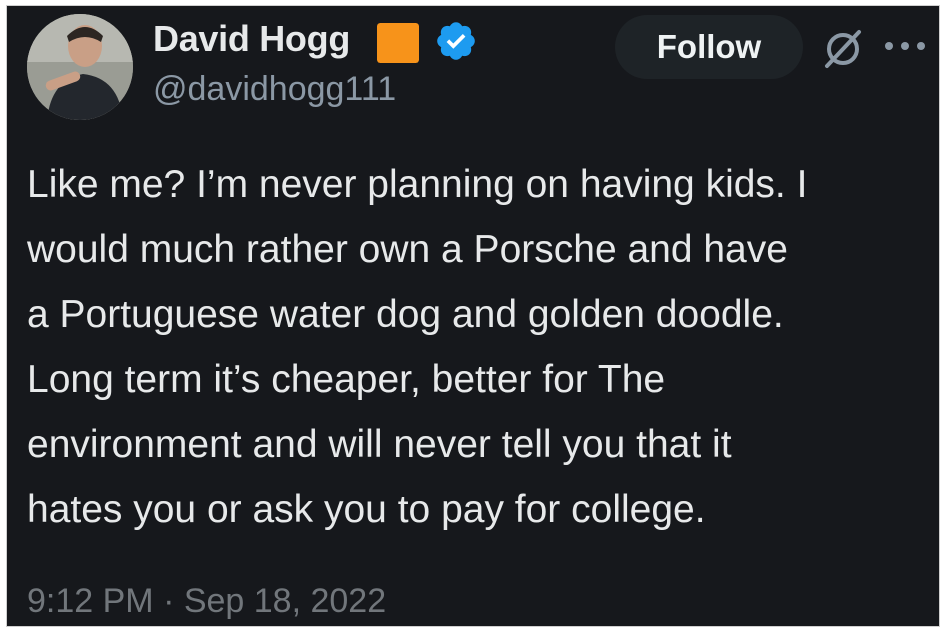  I want to click on author-display-name: David Hogg, so click(251, 39).